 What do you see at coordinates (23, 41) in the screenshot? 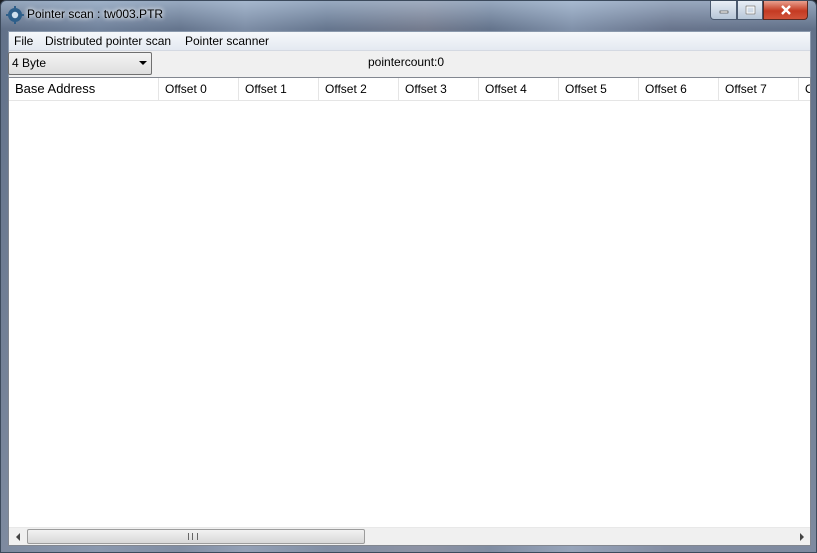
I see `menu-file: File` at bounding box center [23, 41].